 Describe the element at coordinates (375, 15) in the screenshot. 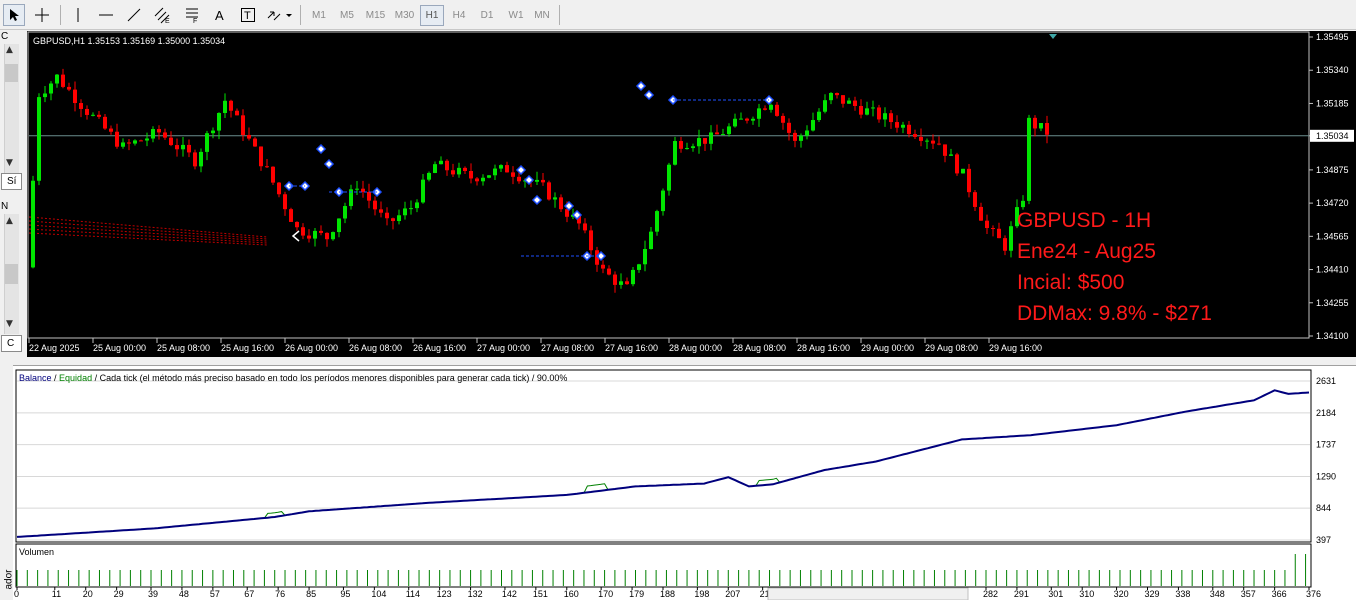

I see `timeframe-m15: M15` at that location.